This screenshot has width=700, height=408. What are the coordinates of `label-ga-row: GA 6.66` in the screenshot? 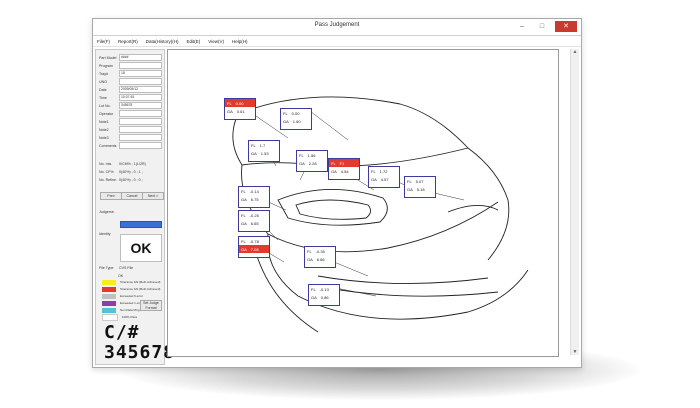 It's located at (320, 259).